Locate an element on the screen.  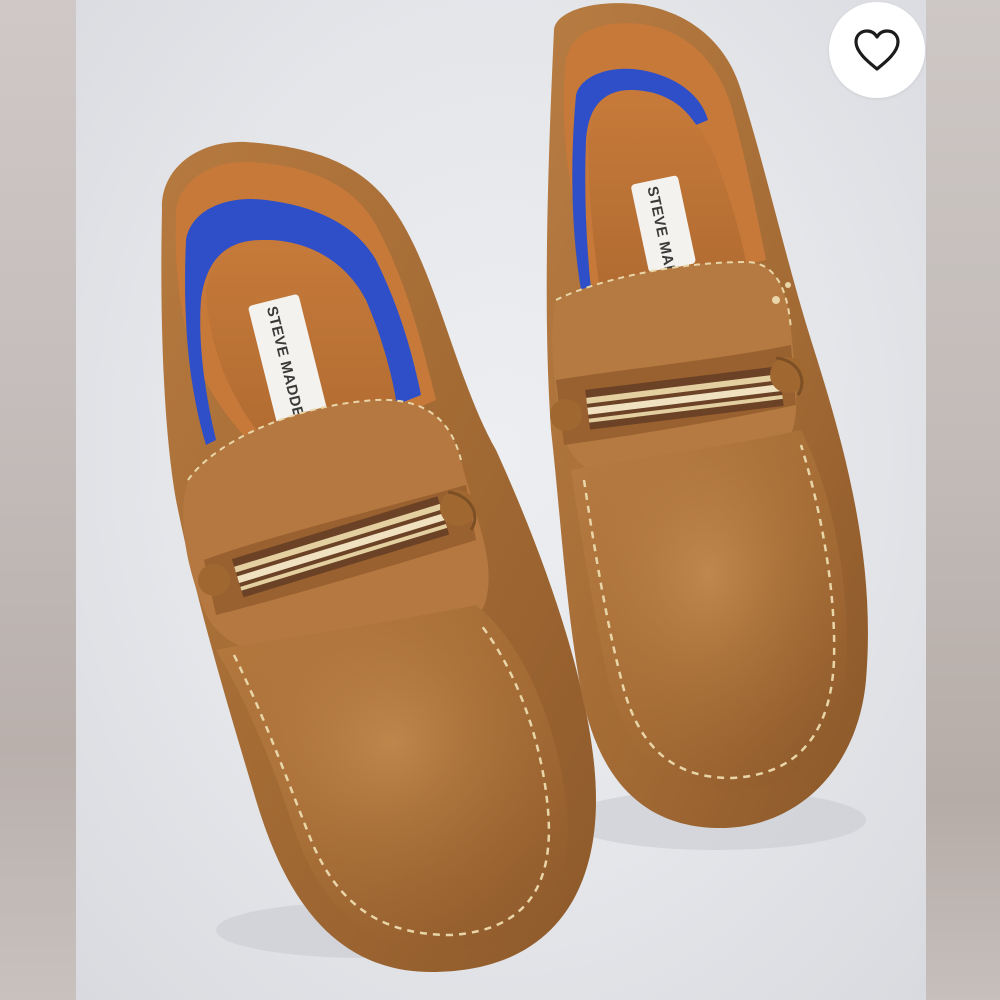
heart-outline-icon is located at coordinates (877, 50).